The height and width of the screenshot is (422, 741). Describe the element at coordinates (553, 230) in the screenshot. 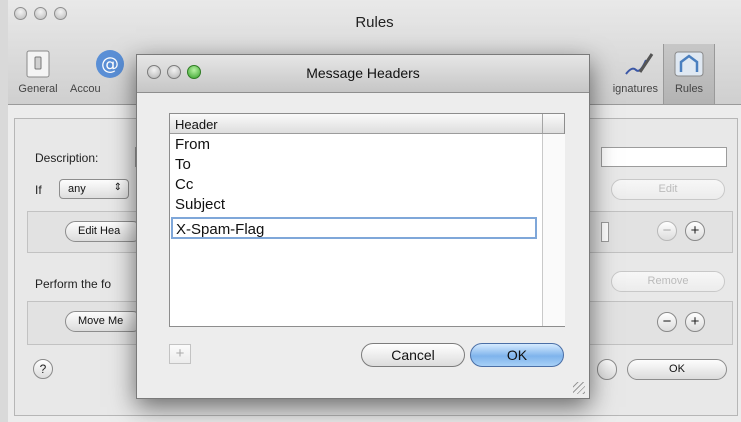

I see `list-scrollbar` at that location.